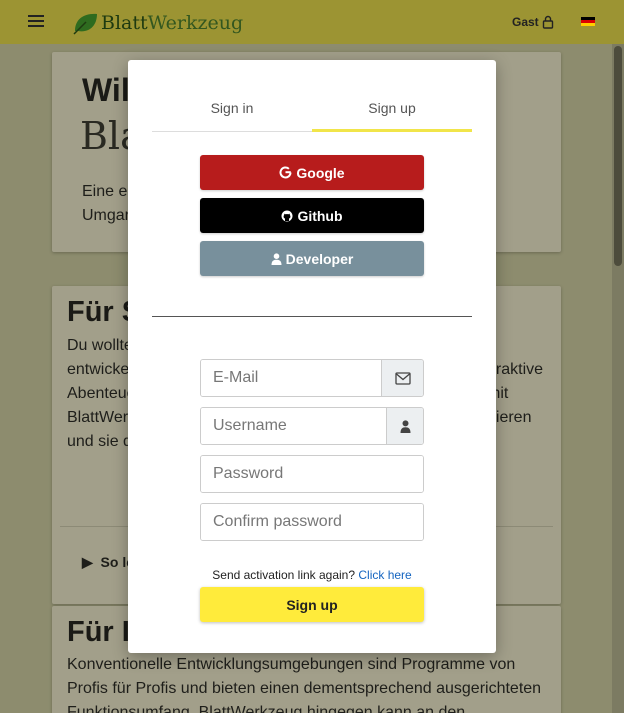  I want to click on resend-link: Click here, so click(384, 575).